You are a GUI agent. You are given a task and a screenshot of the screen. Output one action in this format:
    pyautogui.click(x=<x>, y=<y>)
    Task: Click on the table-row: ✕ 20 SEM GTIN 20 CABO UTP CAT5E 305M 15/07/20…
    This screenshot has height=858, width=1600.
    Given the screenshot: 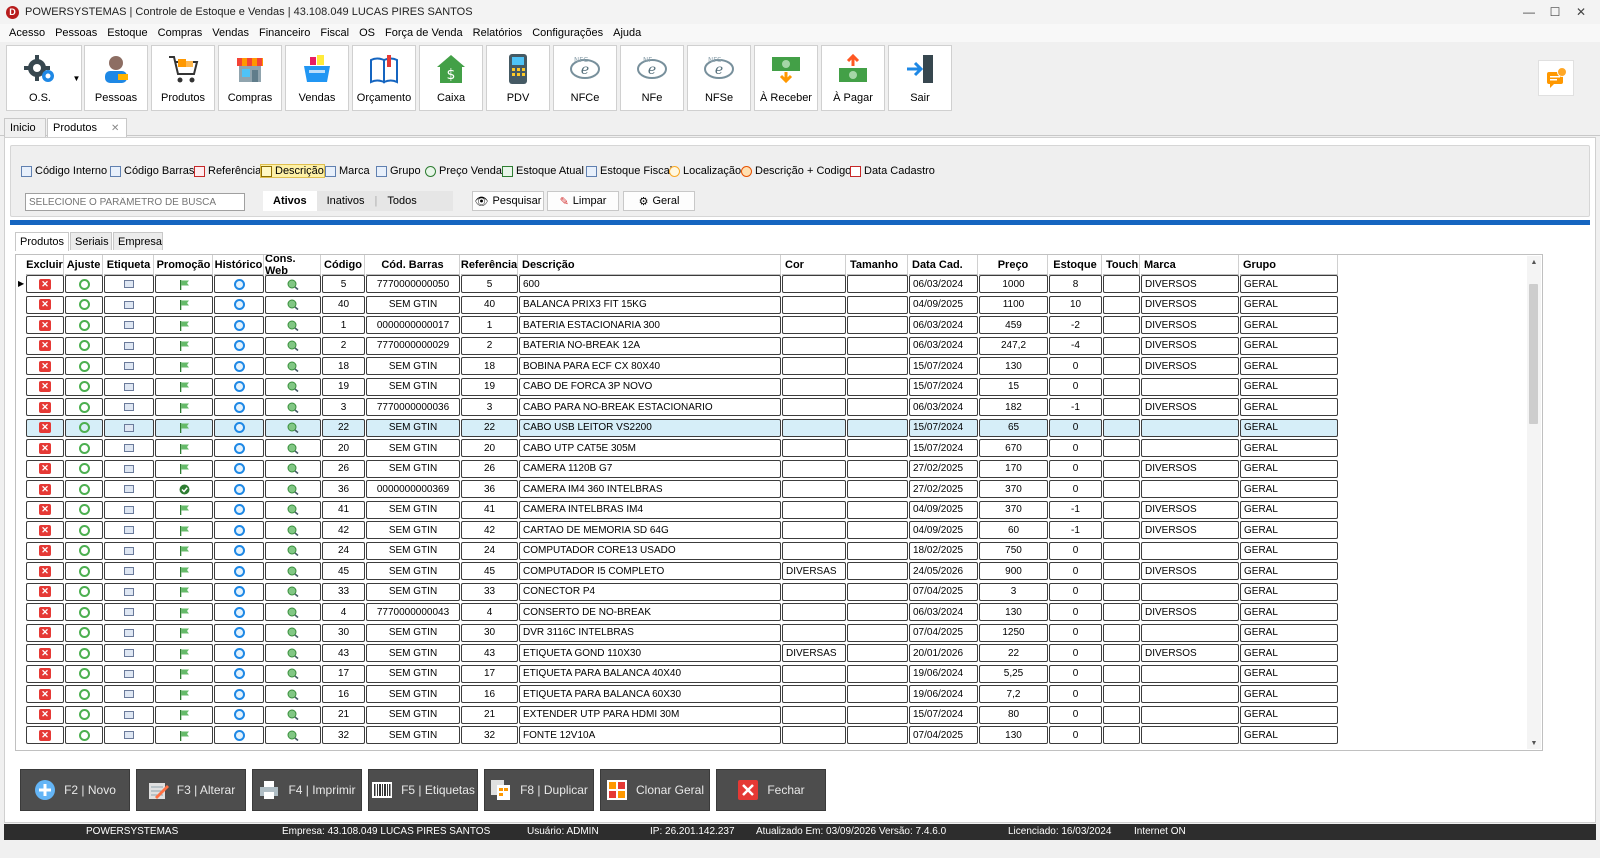 What is the action you would take?
    pyautogui.click(x=686, y=448)
    